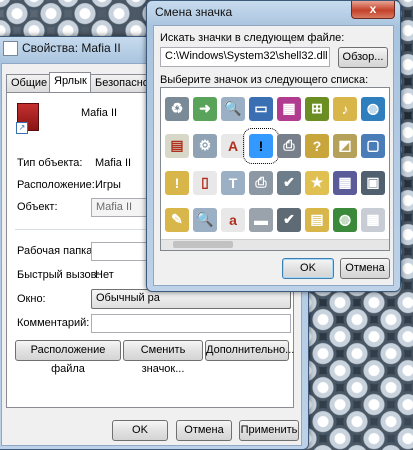 Image resolution: width=413 pixels, height=450 pixels. I want to click on warning-icon: !, so click(261, 145).